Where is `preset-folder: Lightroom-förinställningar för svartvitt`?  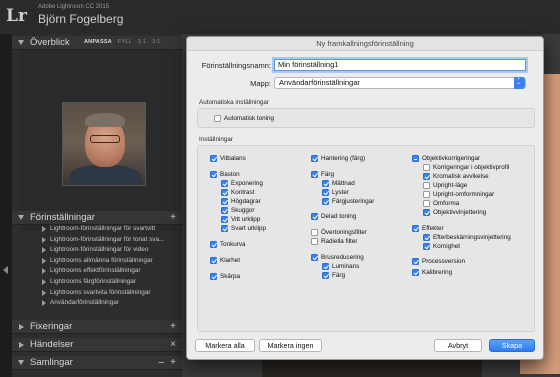
preset-folder: Lightroom-förinställningar för svartvitt is located at coordinates (97, 229).